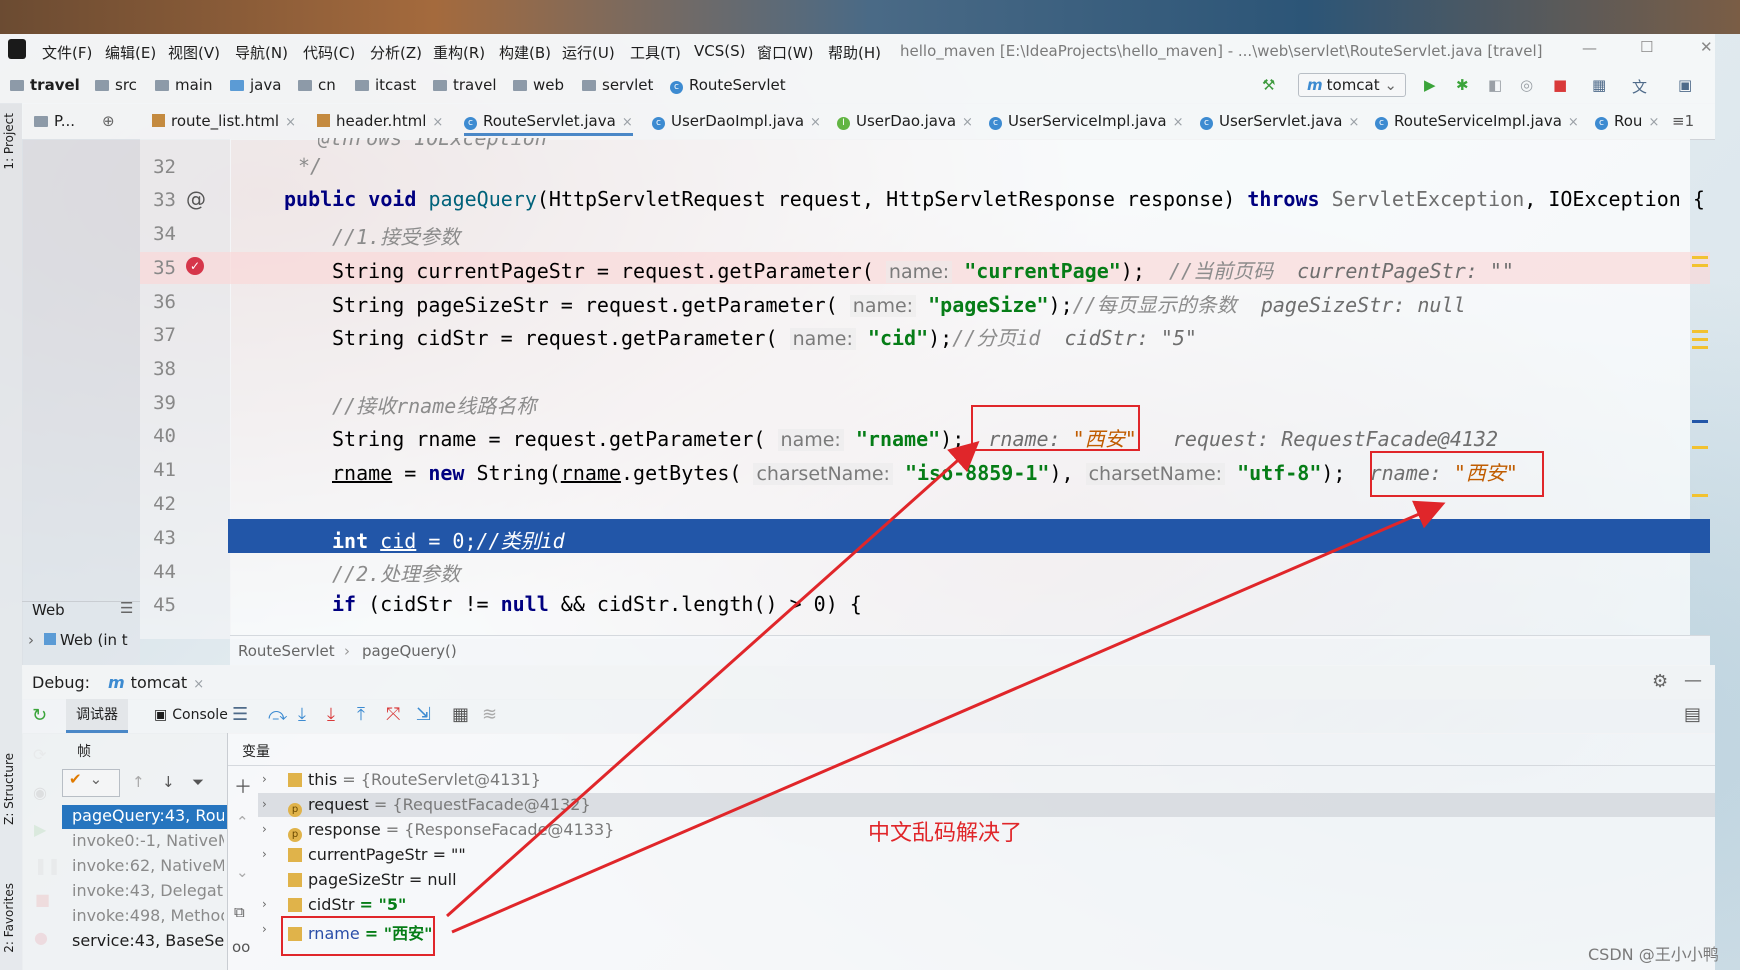 This screenshot has height=970, width=1740. What do you see at coordinates (945, 833) in the screenshot?
I see `annotation-note: 中文乱码解决了` at bounding box center [945, 833].